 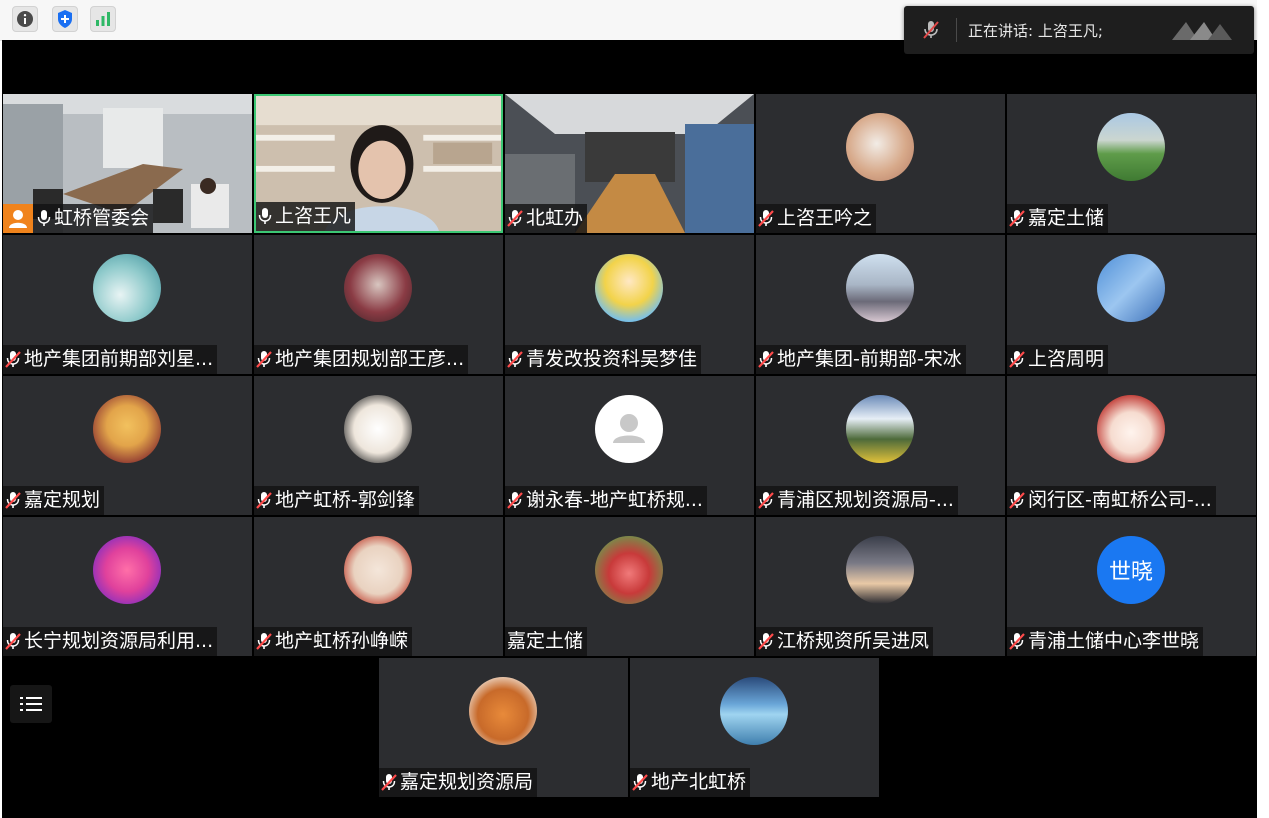 I want to click on participant-tile: 地产集团-前期部-宋冰, so click(x=880, y=304).